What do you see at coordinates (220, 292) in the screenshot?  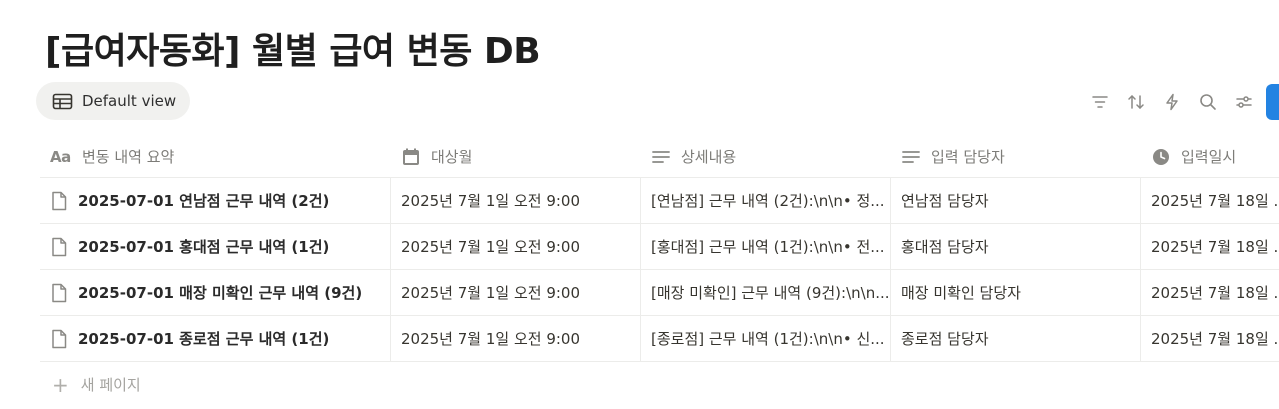 I see `cell-summary: 2025-07-01 매장 미확인 근무 내역 (9건)` at bounding box center [220, 292].